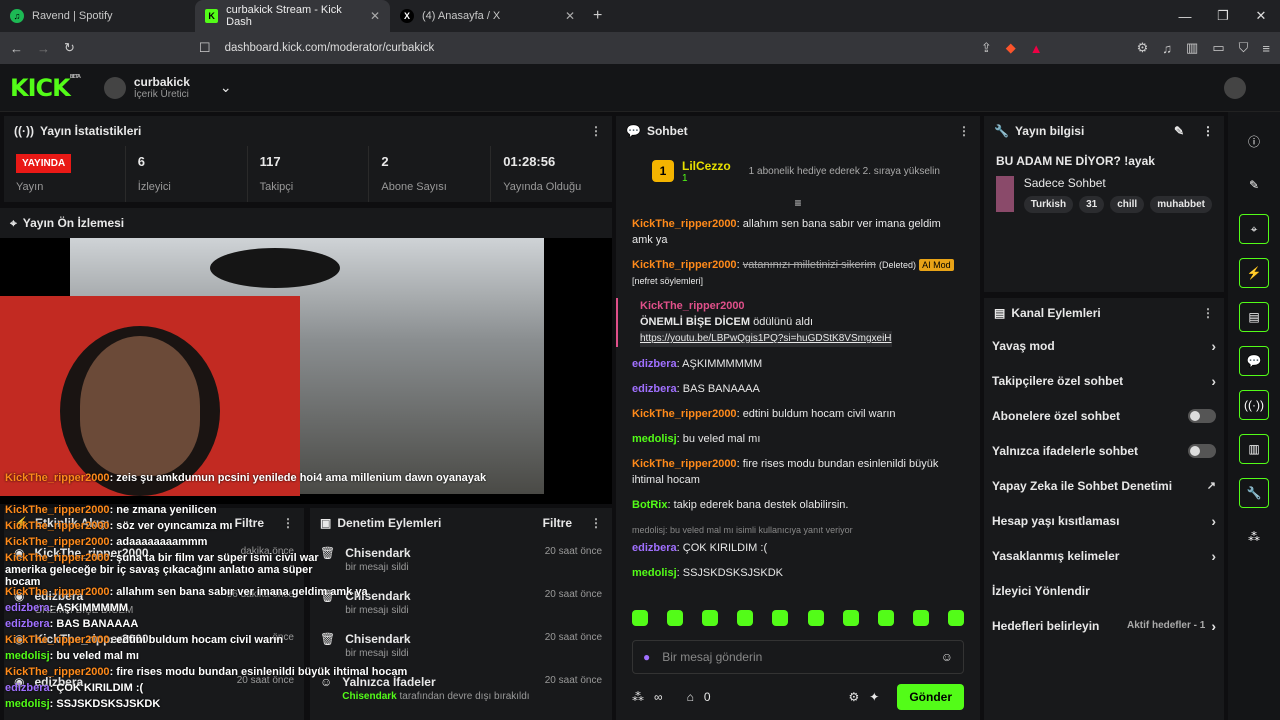  I want to click on action-followers-only: Takipçilere özel sohbet ›, so click(1104, 380).